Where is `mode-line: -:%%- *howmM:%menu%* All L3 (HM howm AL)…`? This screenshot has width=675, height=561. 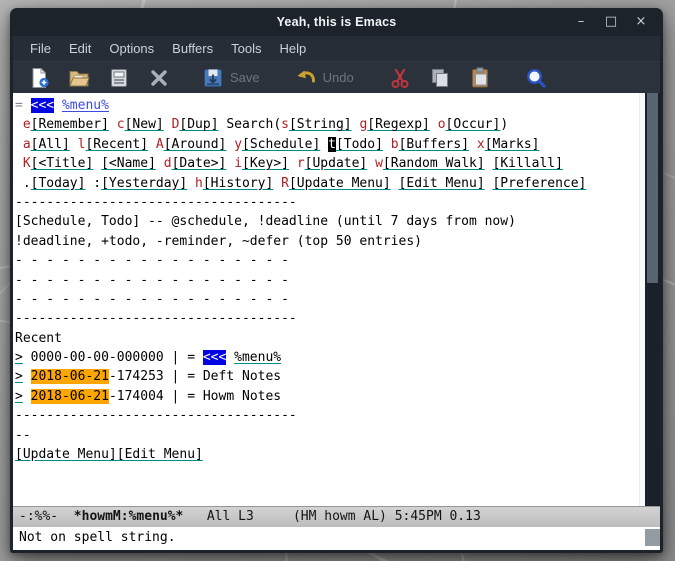
mode-line: -:%%- *howmM:%menu%* All L3 (HM howm AL)… is located at coordinates (336, 516).